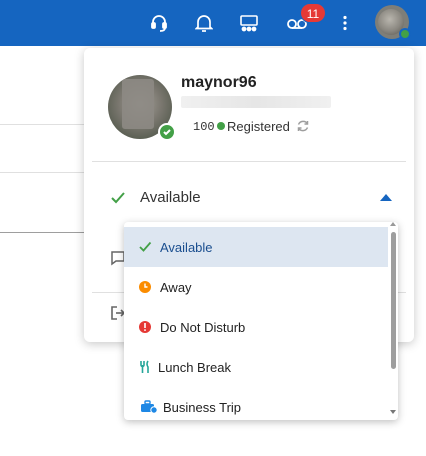 The width and height of the screenshot is (426, 456). What do you see at coordinates (386, 197) in the screenshot?
I see `caret-up-icon` at bounding box center [386, 197].